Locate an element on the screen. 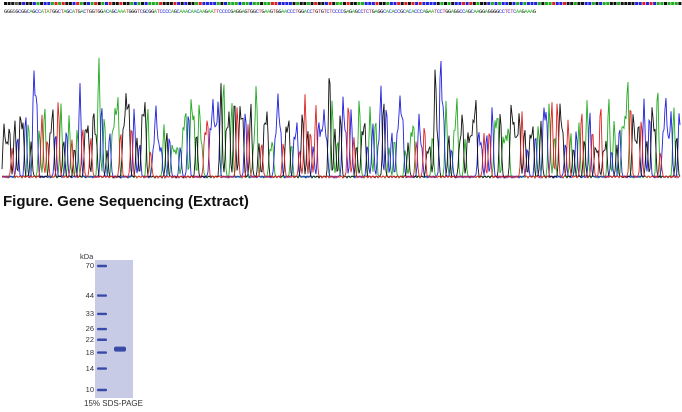 Image resolution: width=682 pixels, height=412 pixels. sample-band is located at coordinates (120, 349).